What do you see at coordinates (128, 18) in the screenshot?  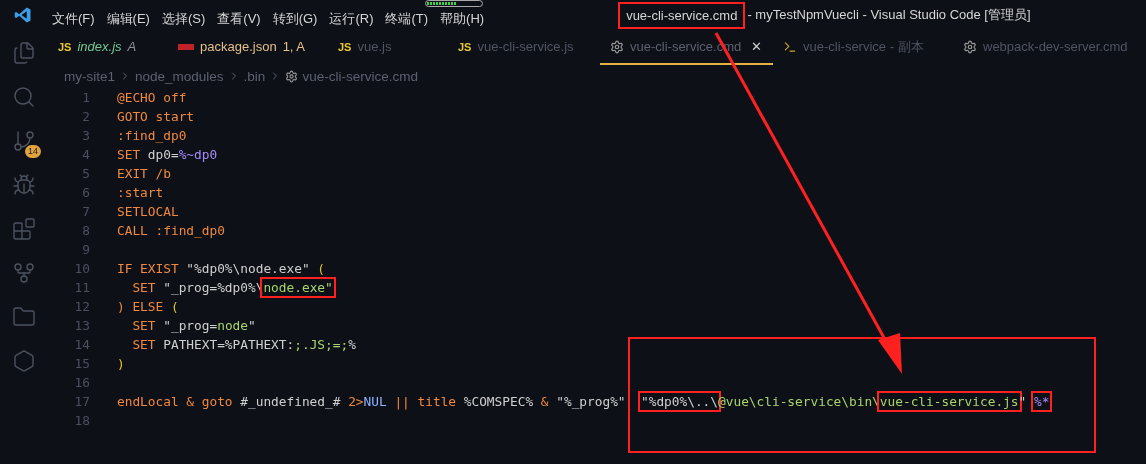 I see `menu-item: 编辑(E)` at bounding box center [128, 18].